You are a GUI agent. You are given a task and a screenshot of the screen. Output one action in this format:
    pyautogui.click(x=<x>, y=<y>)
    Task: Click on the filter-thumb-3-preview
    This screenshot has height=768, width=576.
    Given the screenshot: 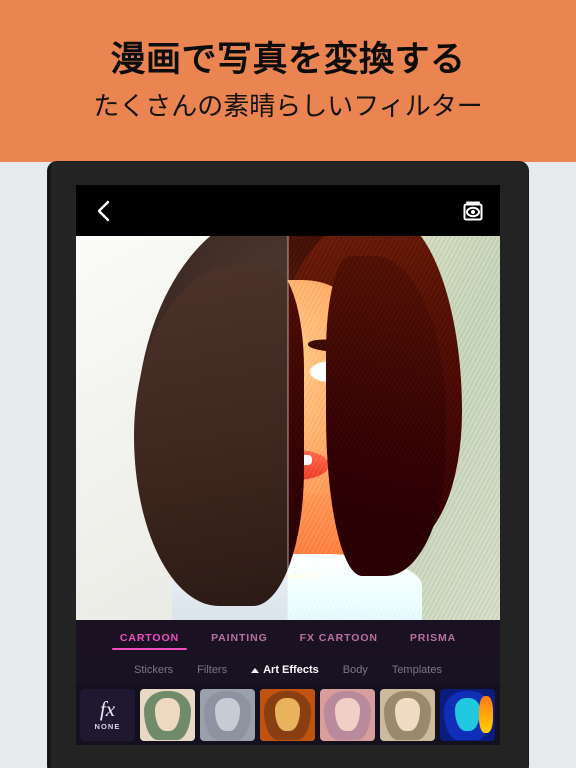 What is the action you would take?
    pyautogui.click(x=287, y=715)
    